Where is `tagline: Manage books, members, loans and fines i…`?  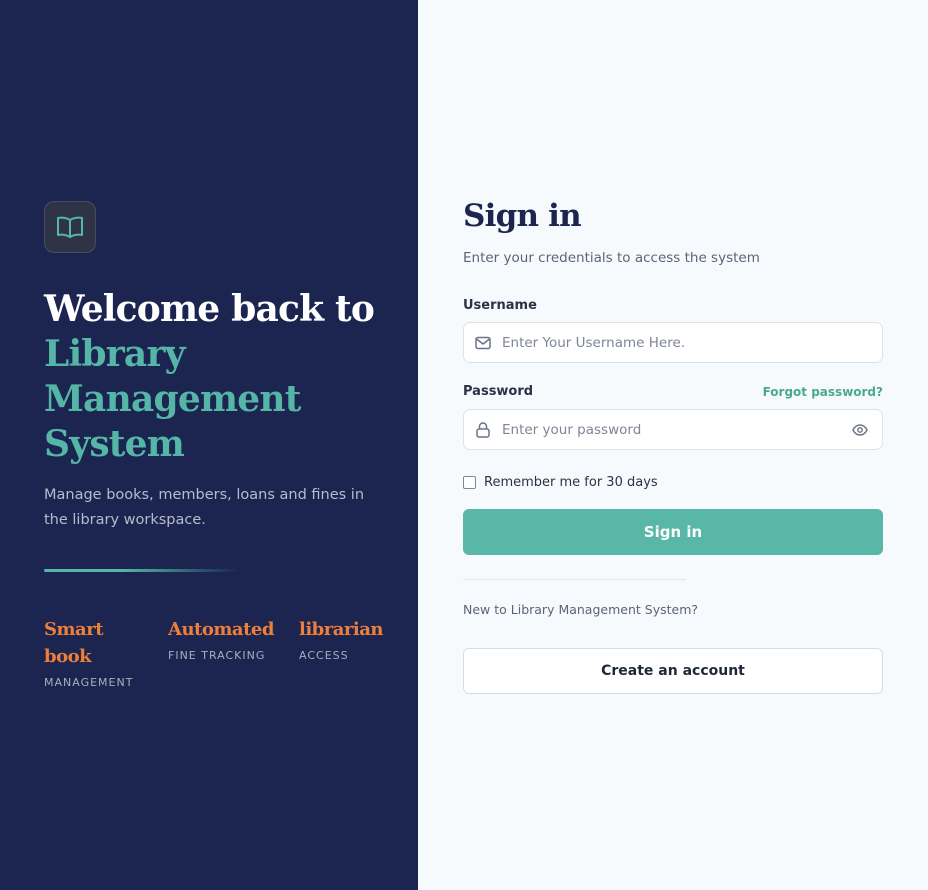 tagline: Manage books, members, loans and fines i… is located at coordinates (204, 507).